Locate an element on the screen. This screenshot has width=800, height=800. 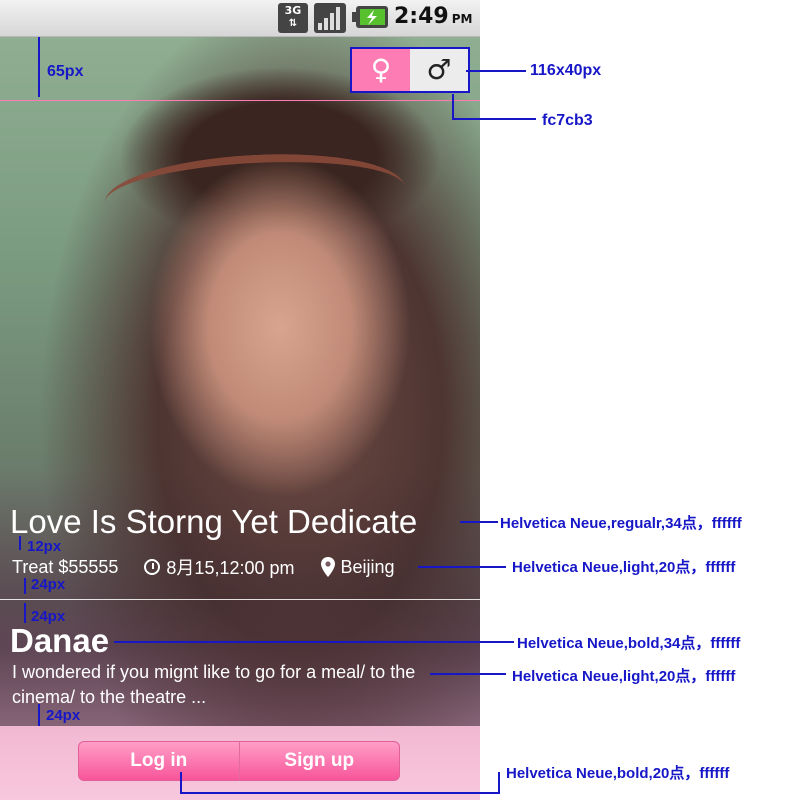
annotation-gap-24-b: 24px is located at coordinates (48, 616).